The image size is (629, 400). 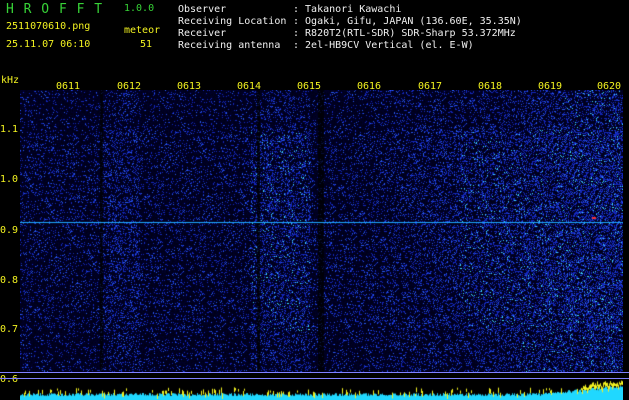 What do you see at coordinates (9, 280) in the screenshot?
I see `y-tick-label: 0.8` at bounding box center [9, 280].